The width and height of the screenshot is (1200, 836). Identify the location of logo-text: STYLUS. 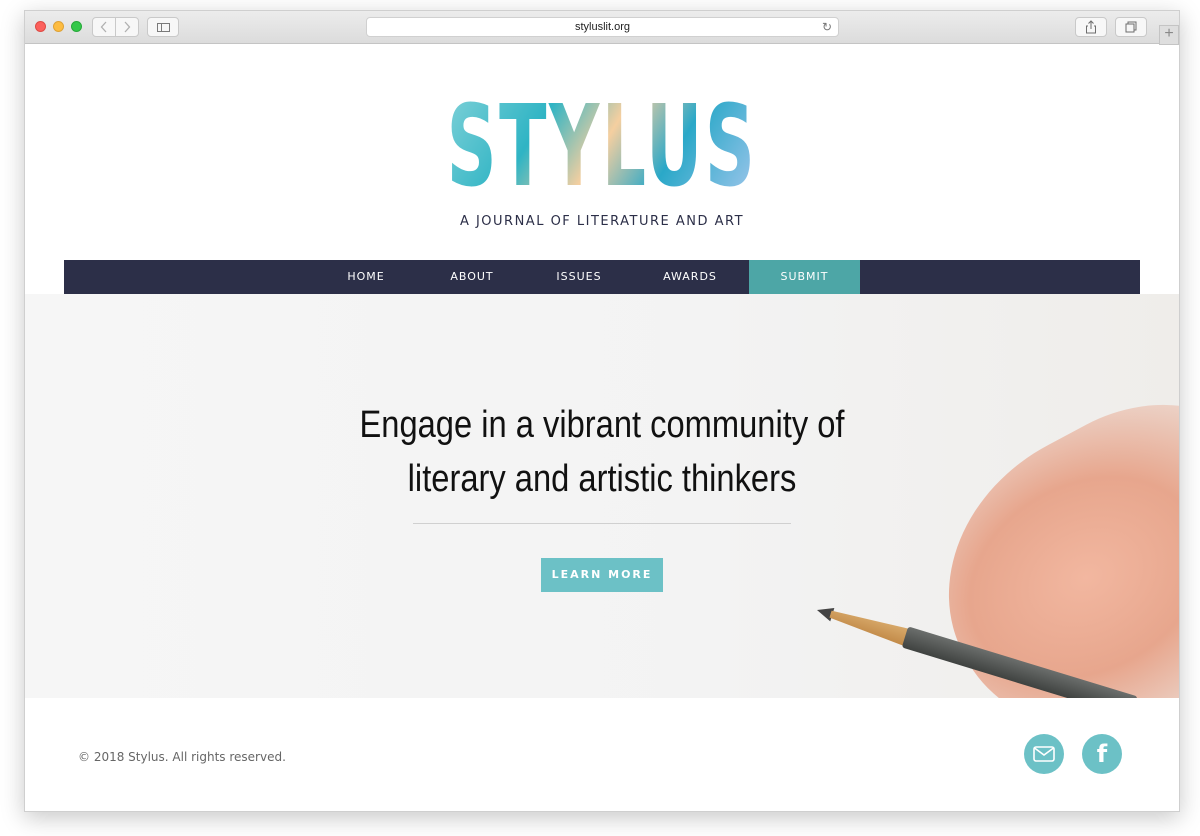
(602, 147).